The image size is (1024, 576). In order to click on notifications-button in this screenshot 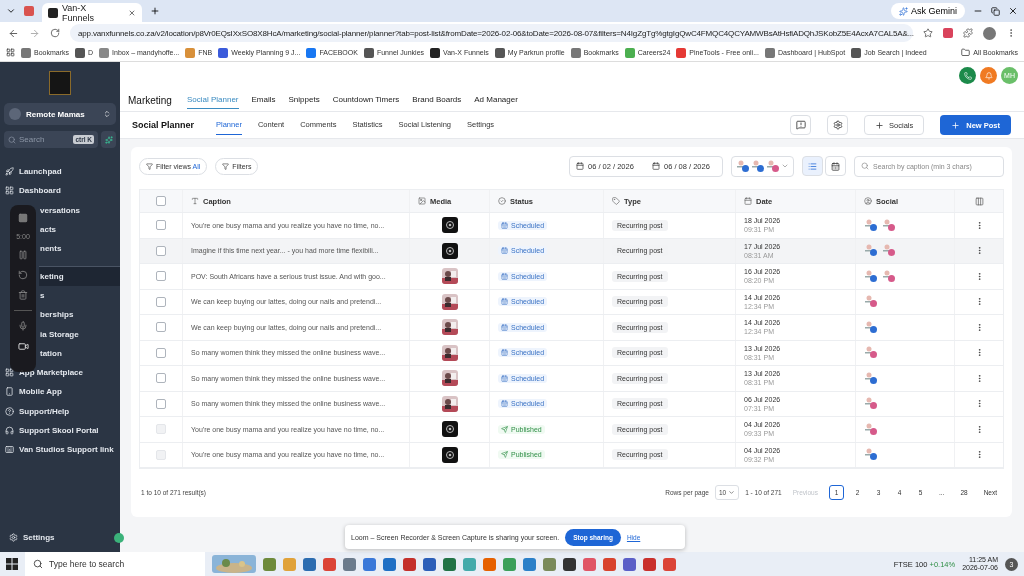, I will do `click(988, 75)`.